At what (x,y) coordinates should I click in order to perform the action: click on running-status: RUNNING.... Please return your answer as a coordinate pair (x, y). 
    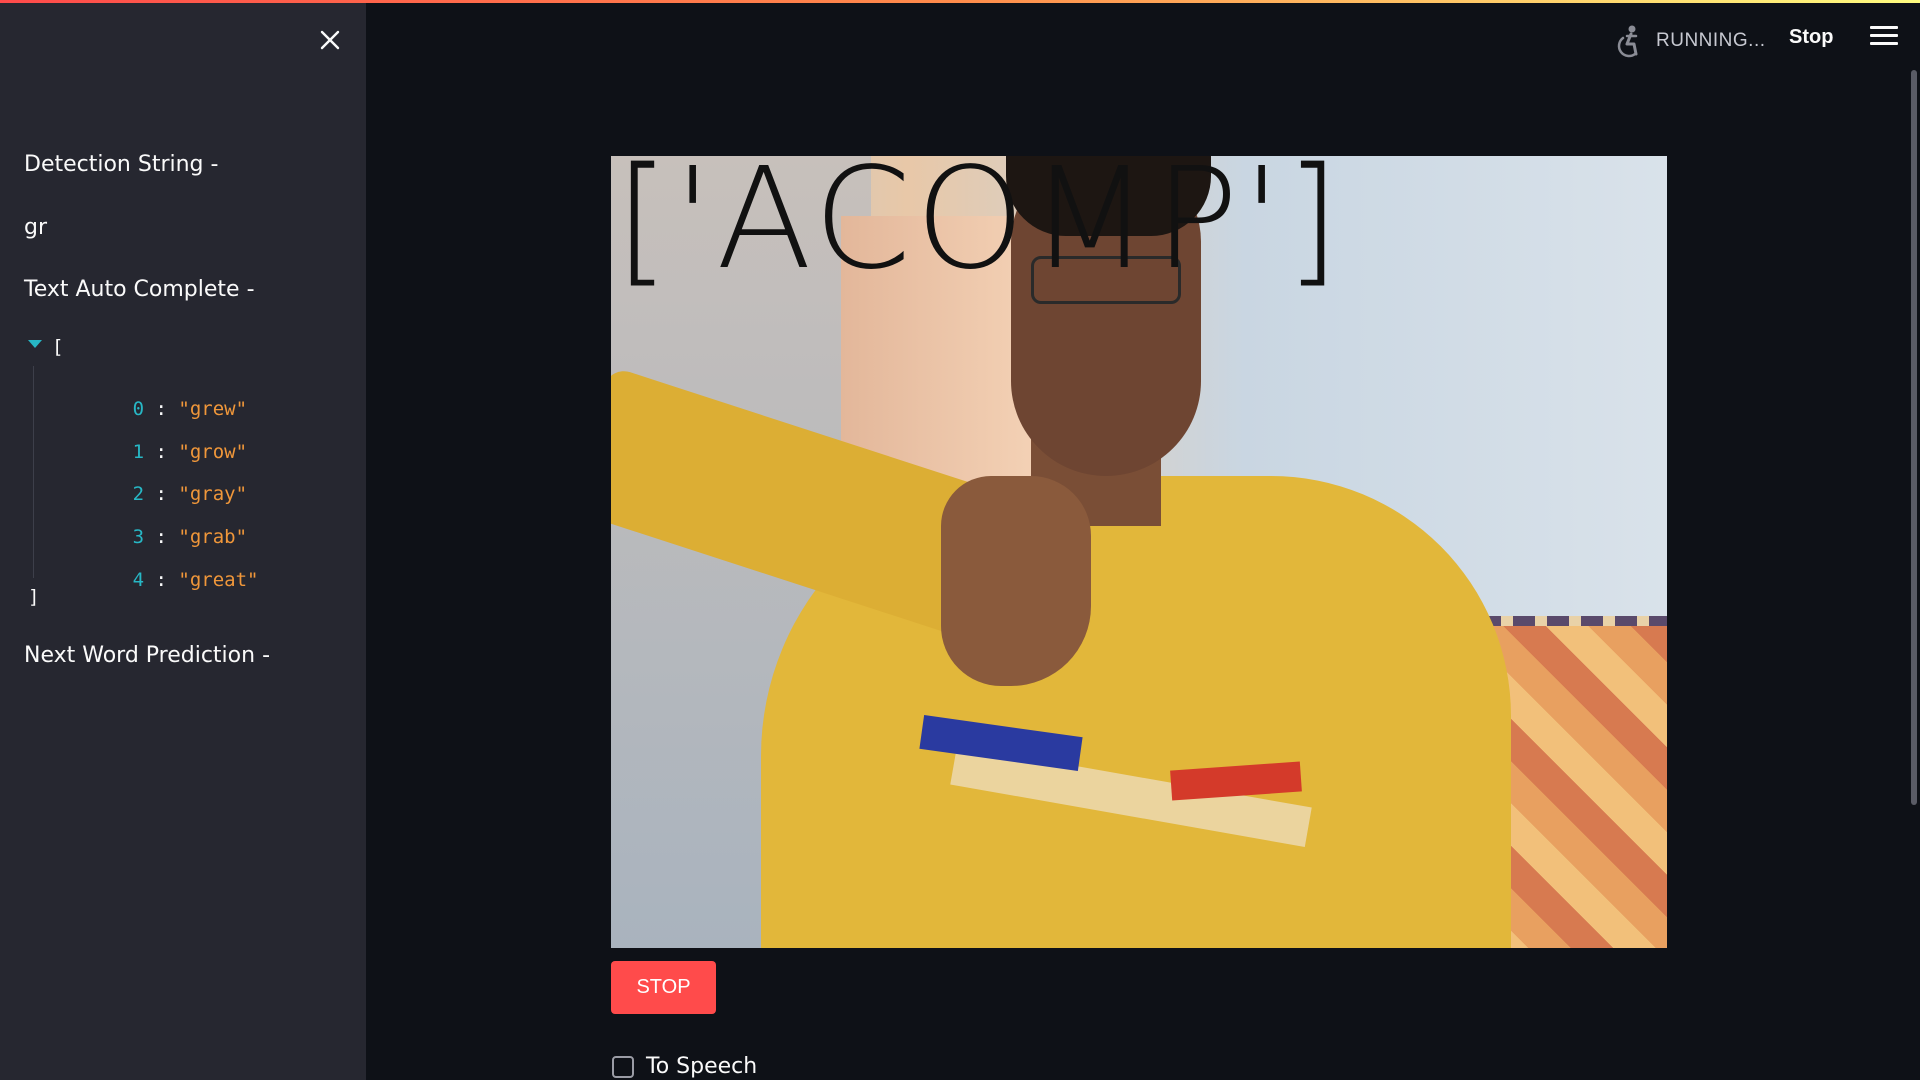
    Looking at the image, I should click on (1690, 41).